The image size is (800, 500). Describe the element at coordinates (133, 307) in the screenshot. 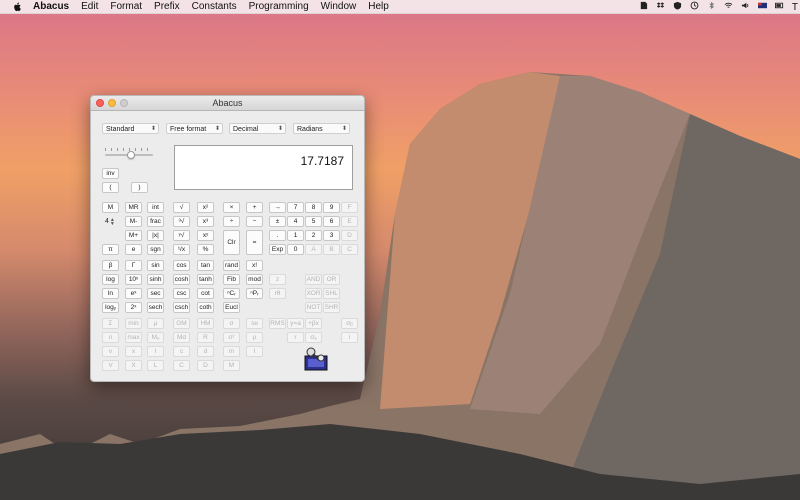

I see `key-76: 2ˣ` at that location.